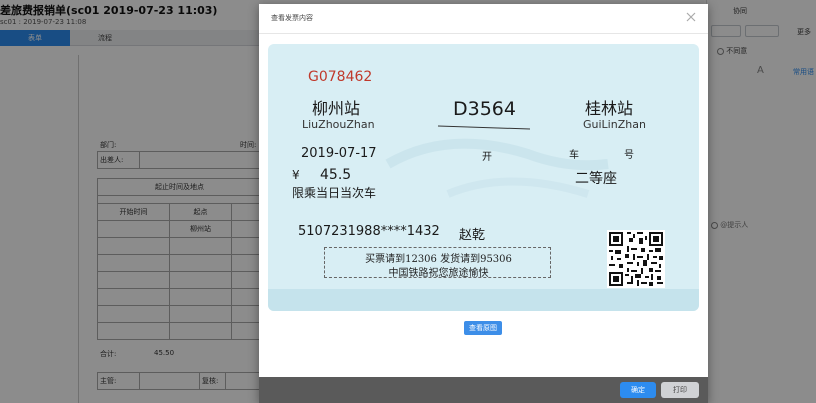 The width and height of the screenshot is (816, 403). What do you see at coordinates (334, 193) in the screenshot?
I see `limit-text: 限乘当日当次车` at bounding box center [334, 193].